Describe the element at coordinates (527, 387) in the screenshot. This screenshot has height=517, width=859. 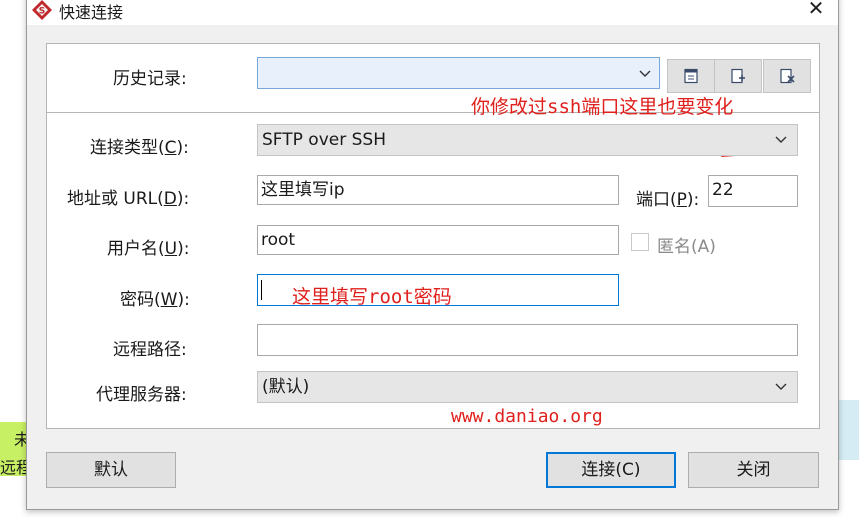
I see `proxy-select: (默认)` at that location.